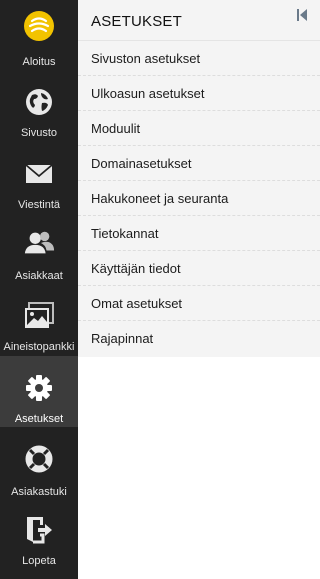  What do you see at coordinates (199, 233) in the screenshot?
I see `menu-item-tietokannat: Tietokannat` at bounding box center [199, 233].